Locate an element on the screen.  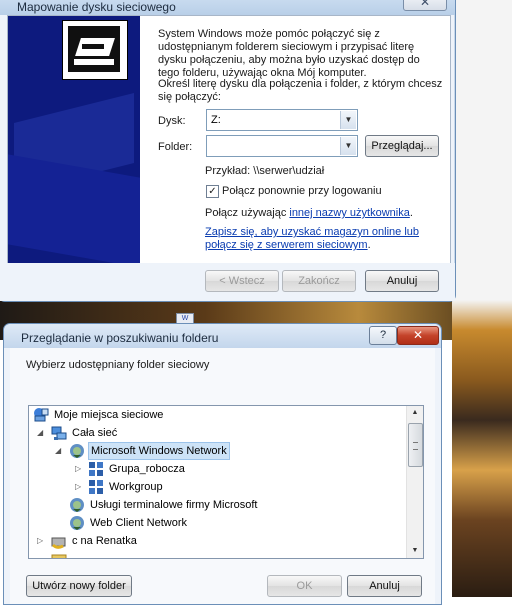
shared-drive-icon is located at coordinates (59, 541).